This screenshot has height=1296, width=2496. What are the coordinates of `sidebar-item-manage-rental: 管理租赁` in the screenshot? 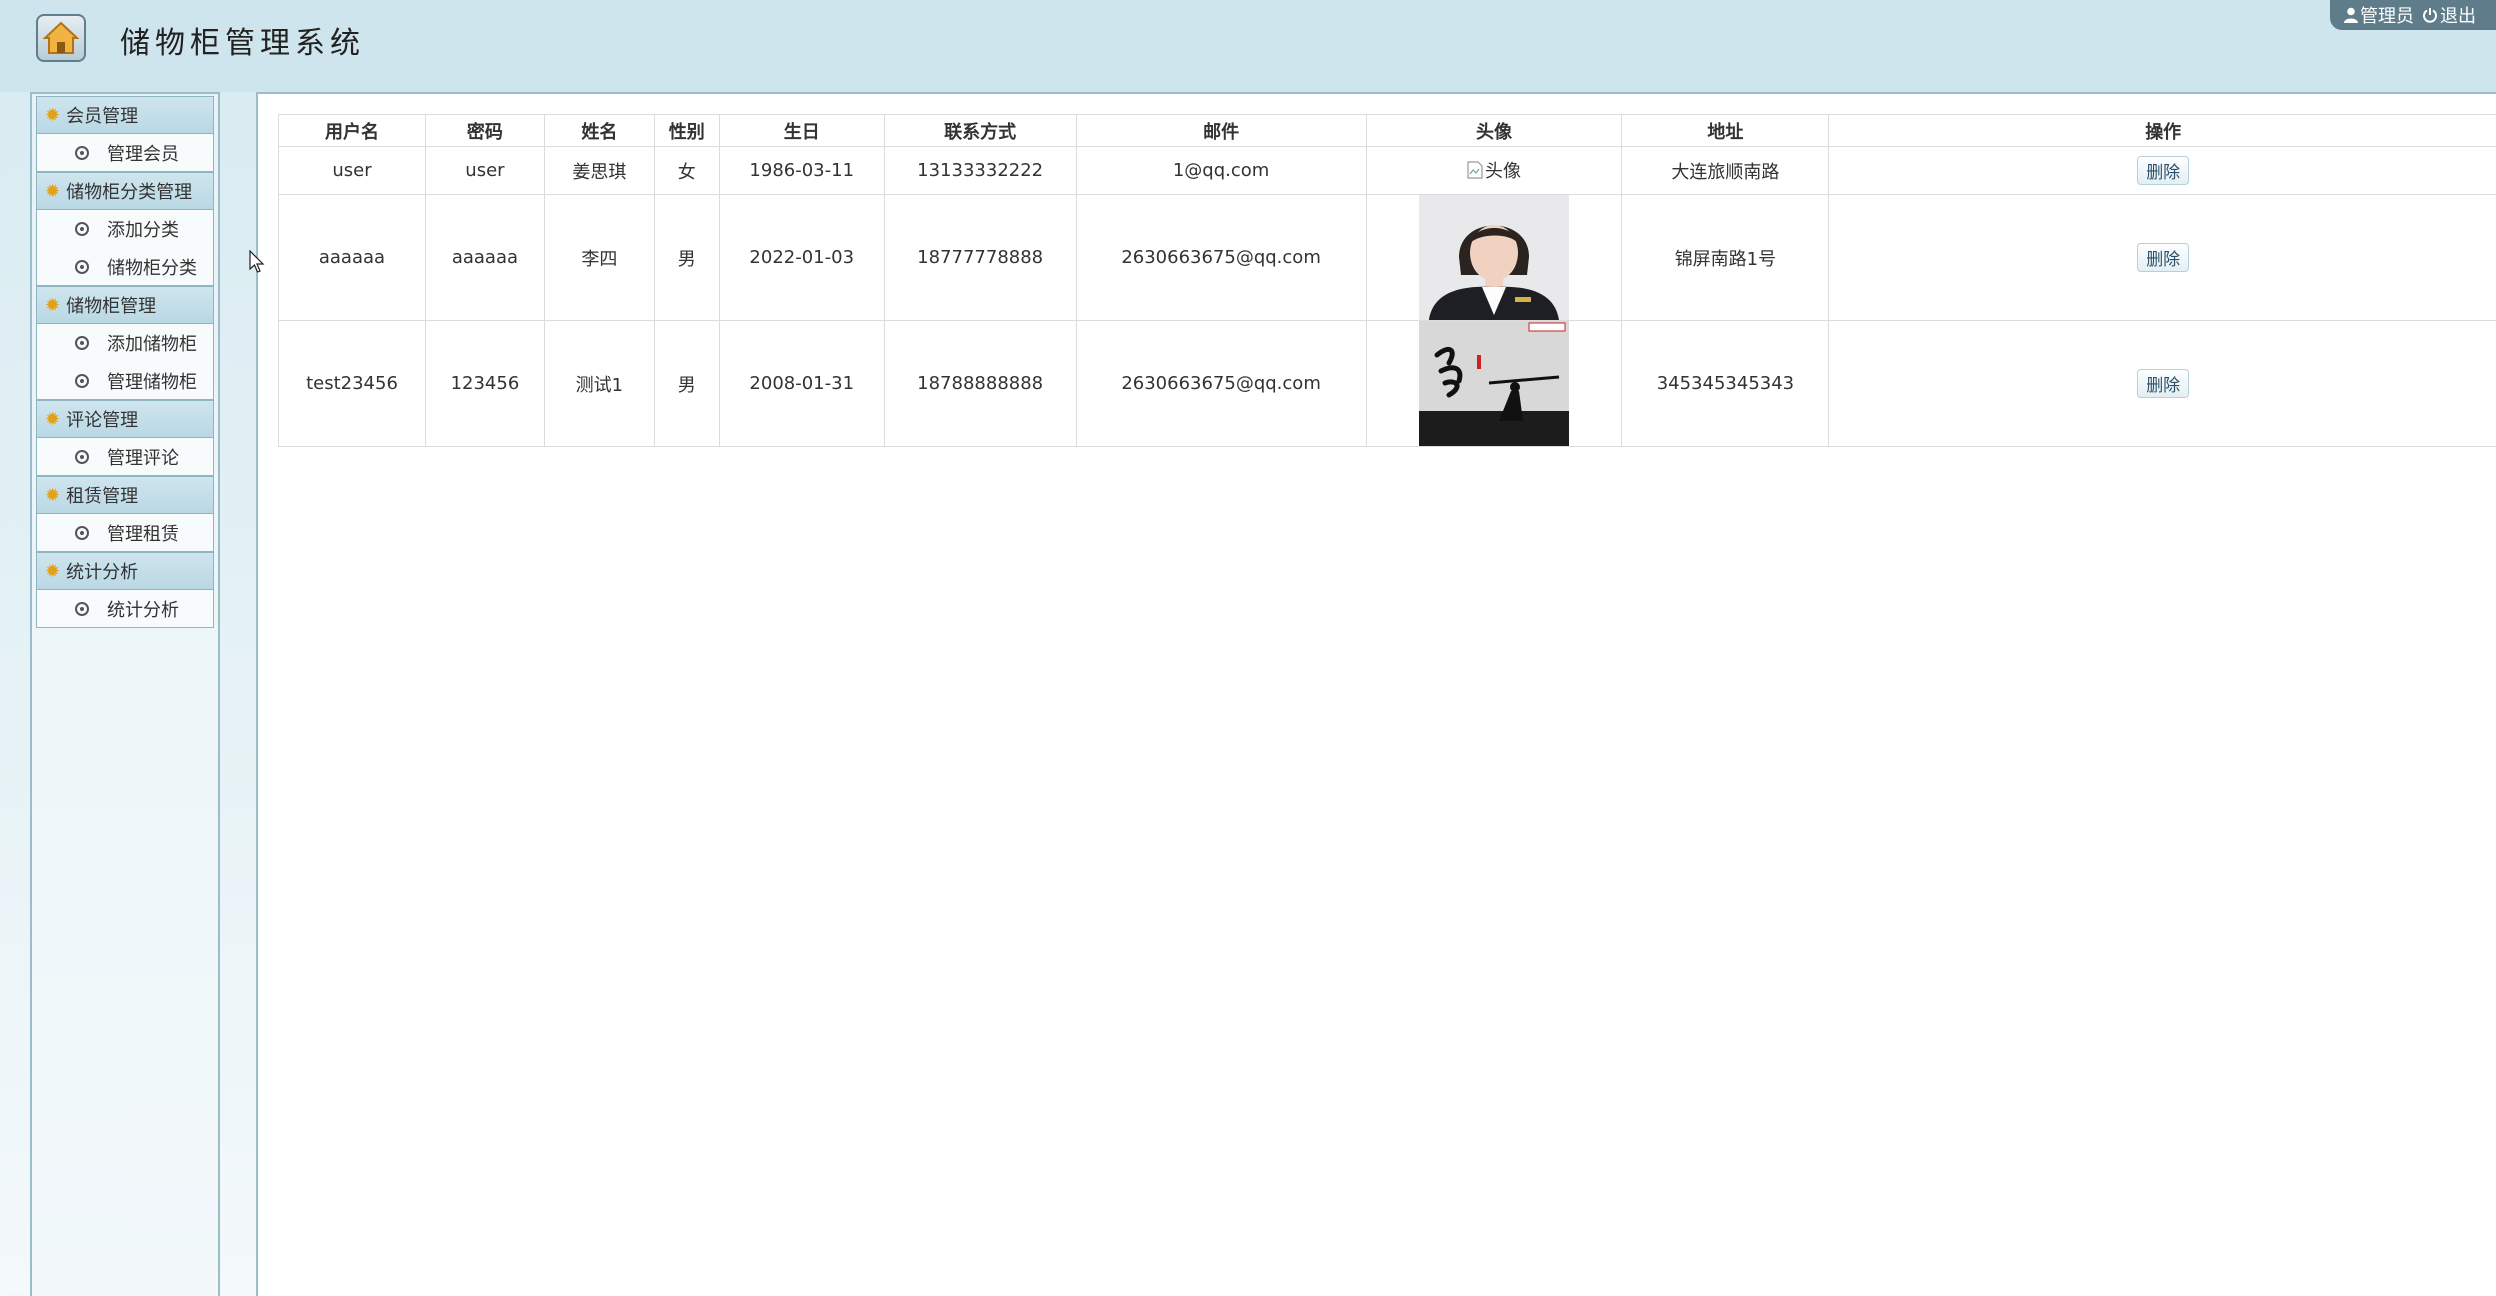 It's located at (125, 533).